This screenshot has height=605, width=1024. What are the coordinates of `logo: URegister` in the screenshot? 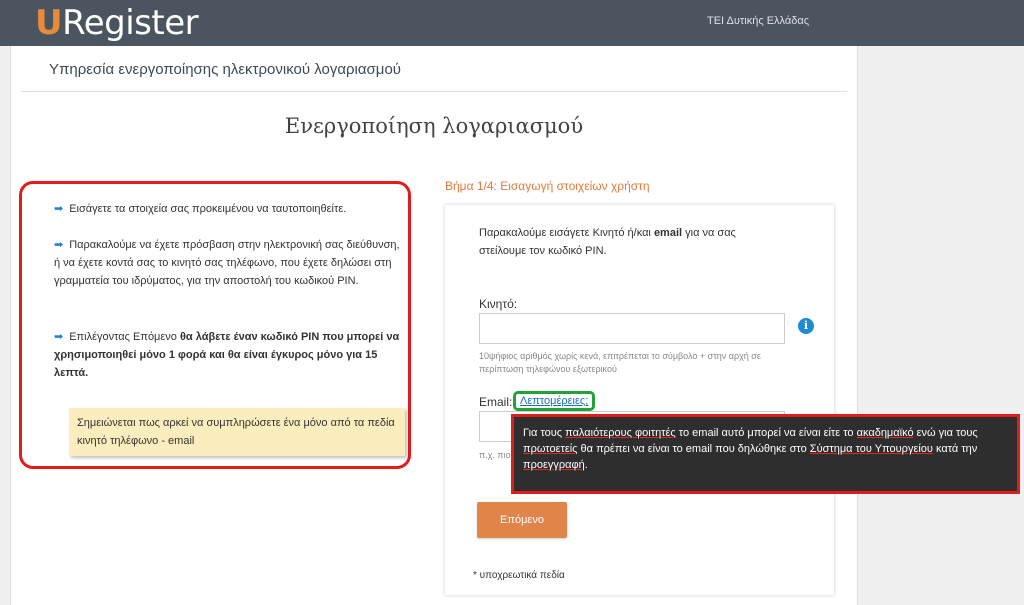 It's located at (117, 23).